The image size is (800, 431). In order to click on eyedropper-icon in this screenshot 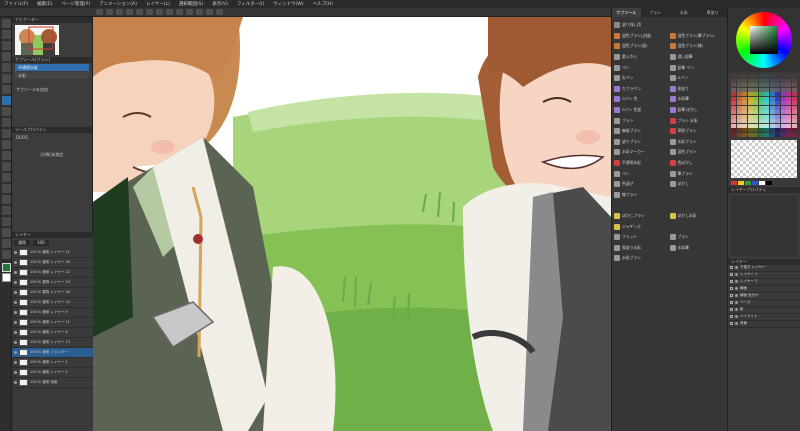, I will do `click(6, 89)`.